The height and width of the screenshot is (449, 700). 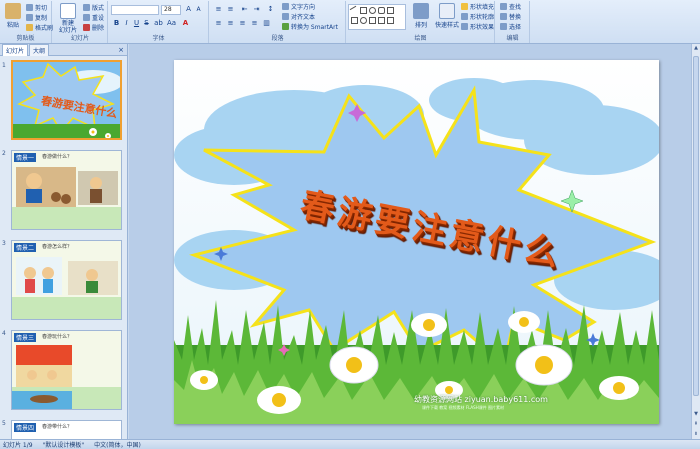 What do you see at coordinates (464, 26) in the screenshot?
I see `effects-icon` at bounding box center [464, 26].